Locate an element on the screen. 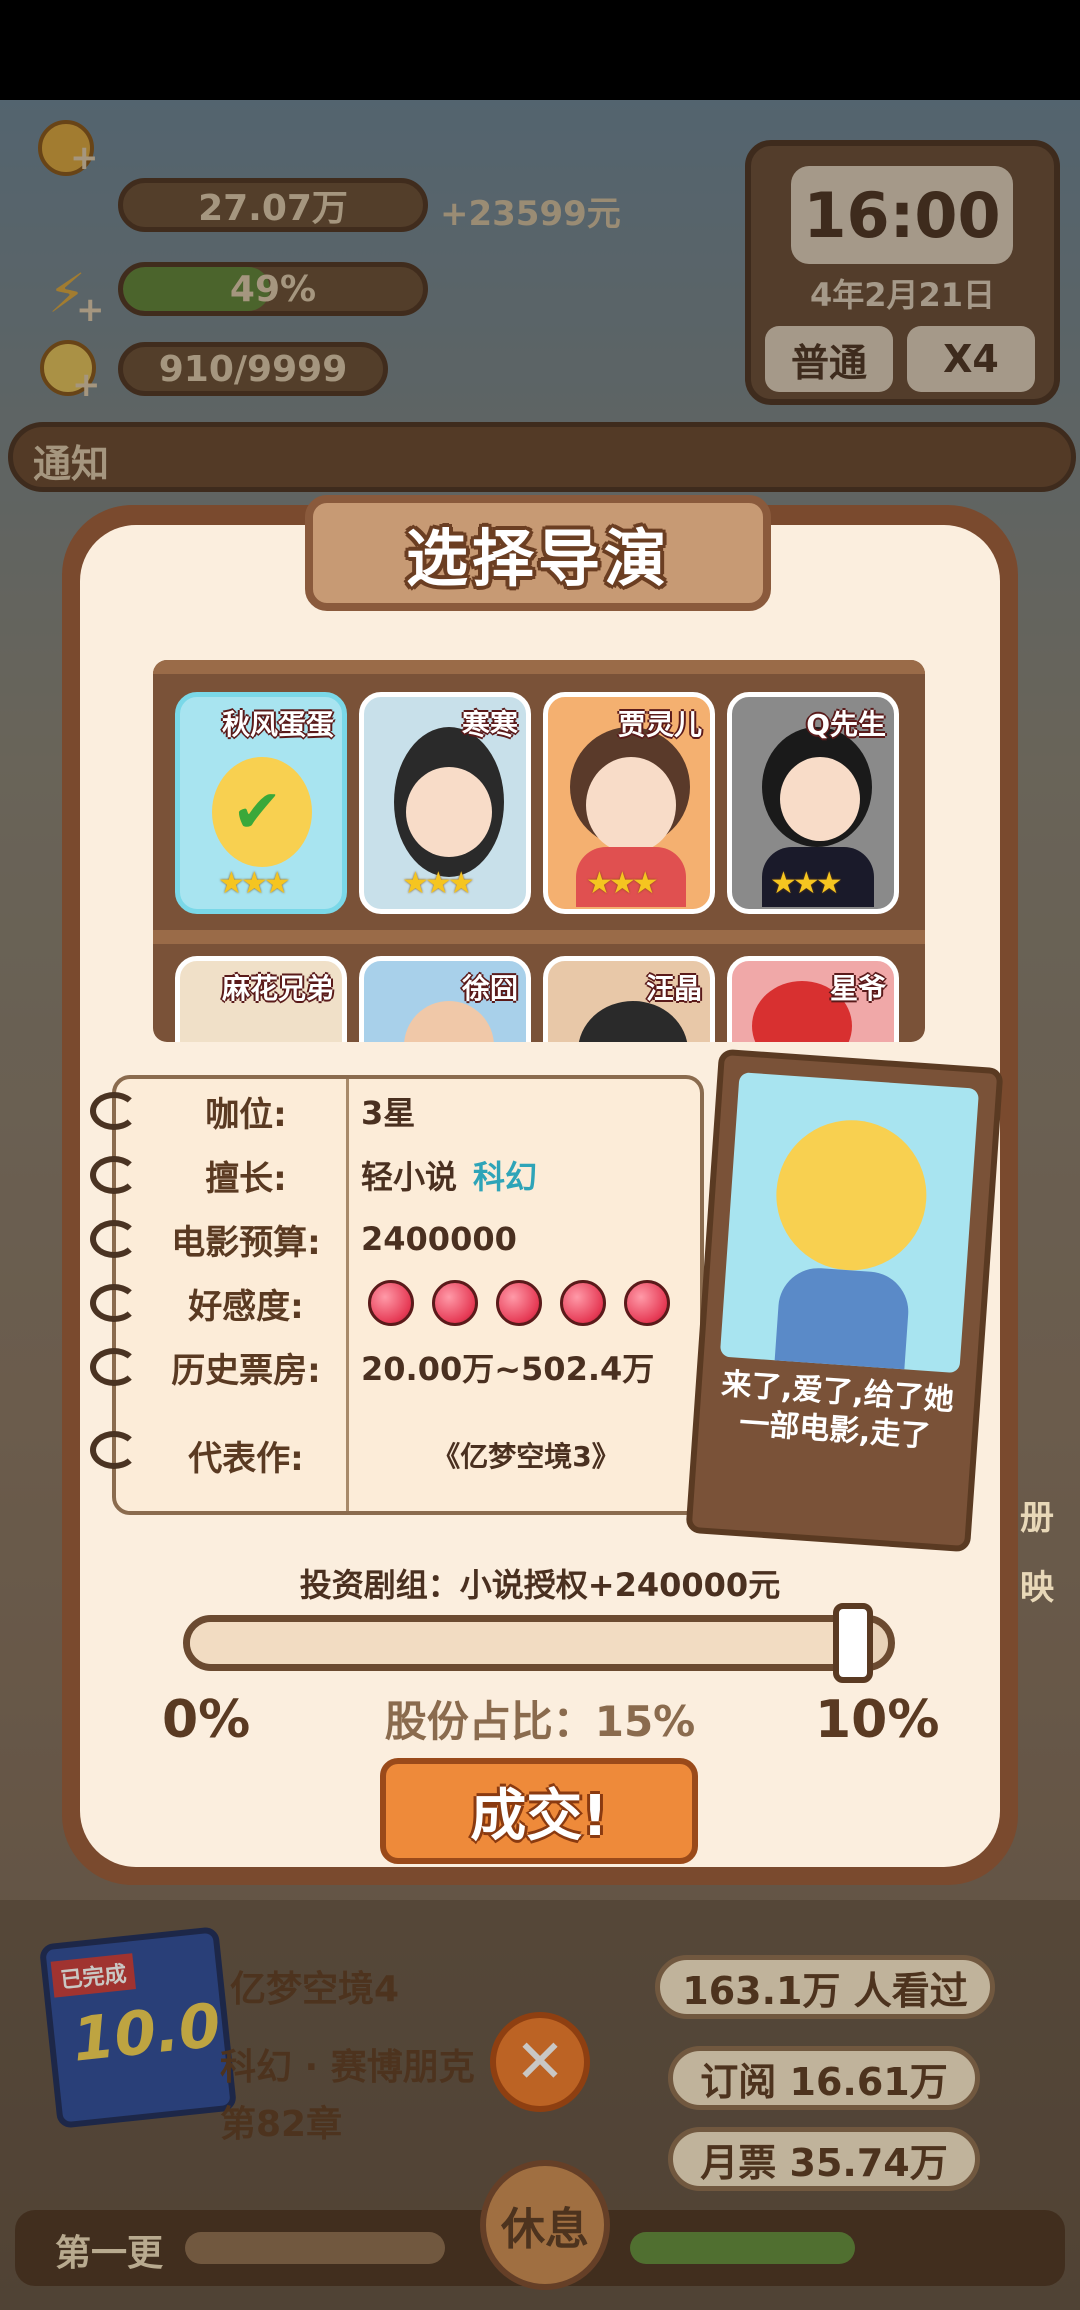 The image size is (1080, 2310). shelf-middle-board is located at coordinates (539, 937).